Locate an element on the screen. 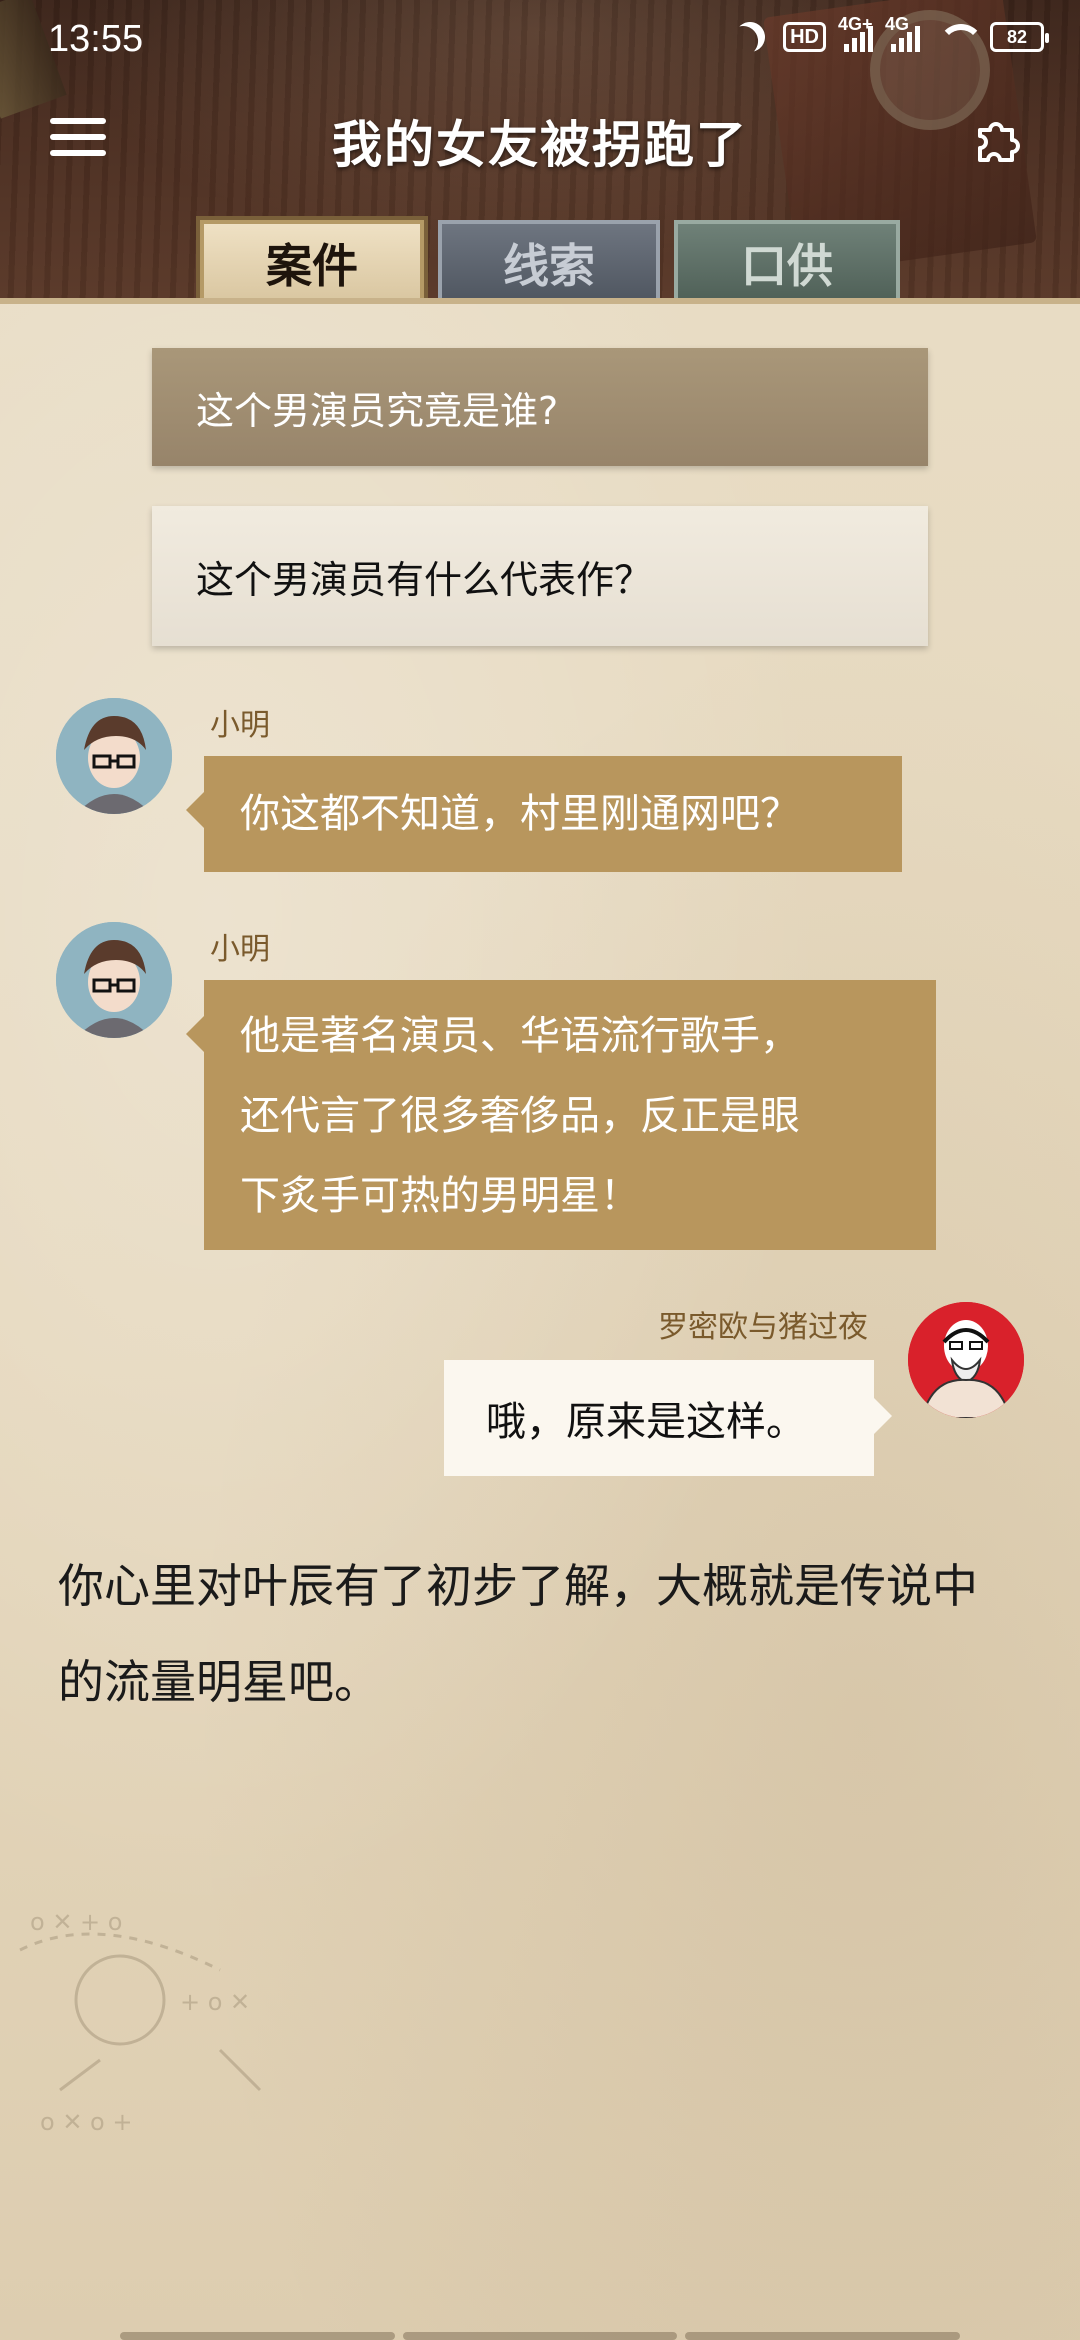  signal-icon-2: 4G is located at coordinates (902, 33).